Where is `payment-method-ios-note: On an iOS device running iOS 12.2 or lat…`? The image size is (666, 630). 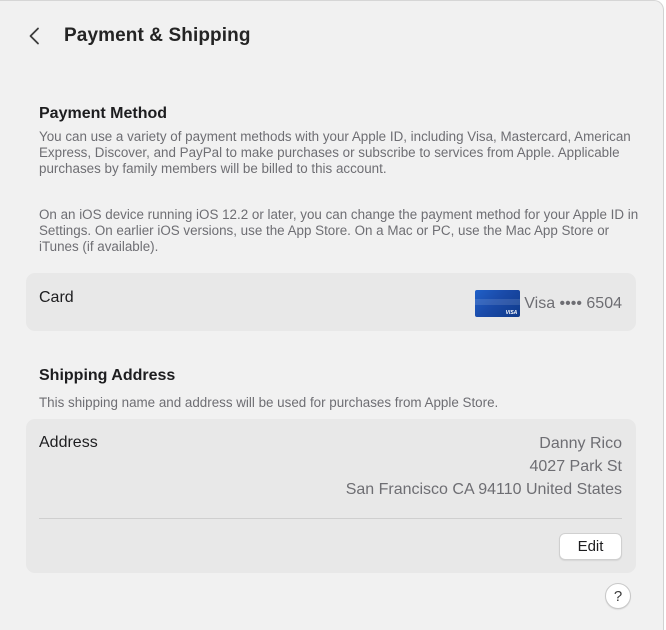 payment-method-ios-note: On an iOS device running iOS 12.2 or lat… is located at coordinates (339, 230).